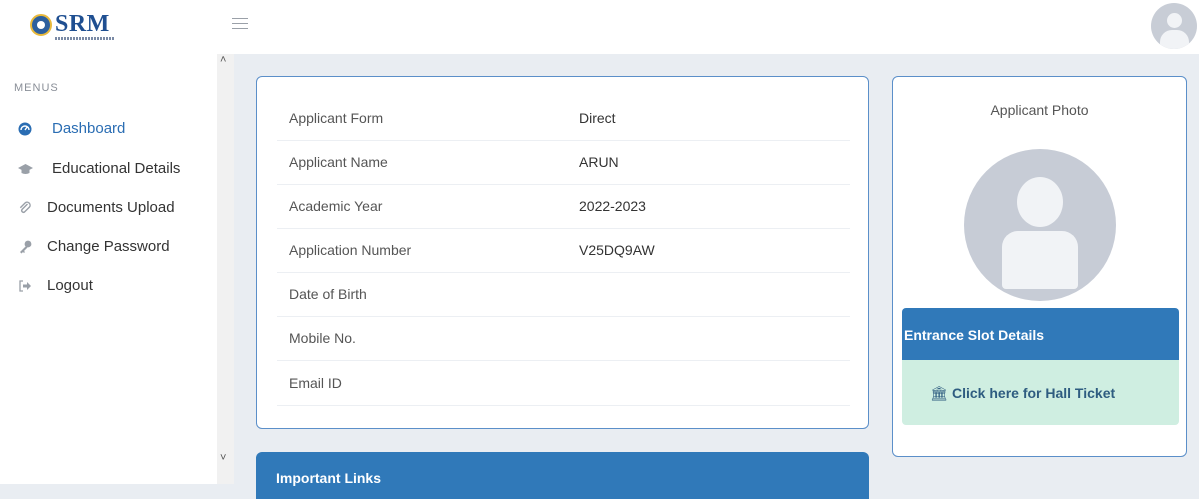  What do you see at coordinates (315, 383) in the screenshot?
I see `info-label: Email ID` at bounding box center [315, 383].